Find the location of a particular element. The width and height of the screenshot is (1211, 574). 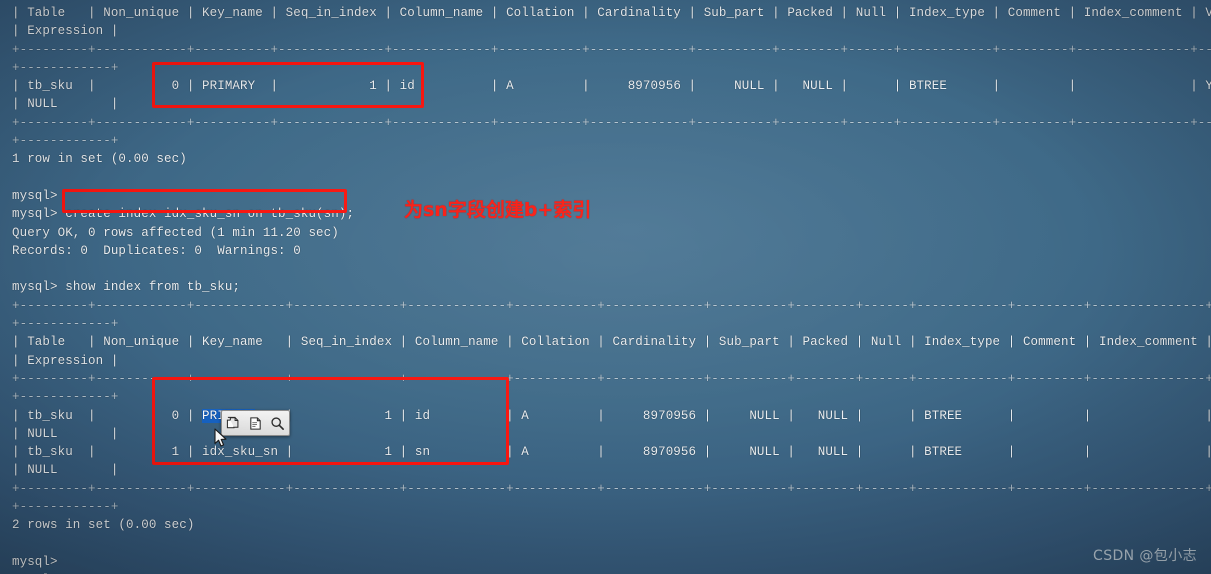

table1-row-primary-left: | tb_sku | 0 | is located at coordinates (107, 86).